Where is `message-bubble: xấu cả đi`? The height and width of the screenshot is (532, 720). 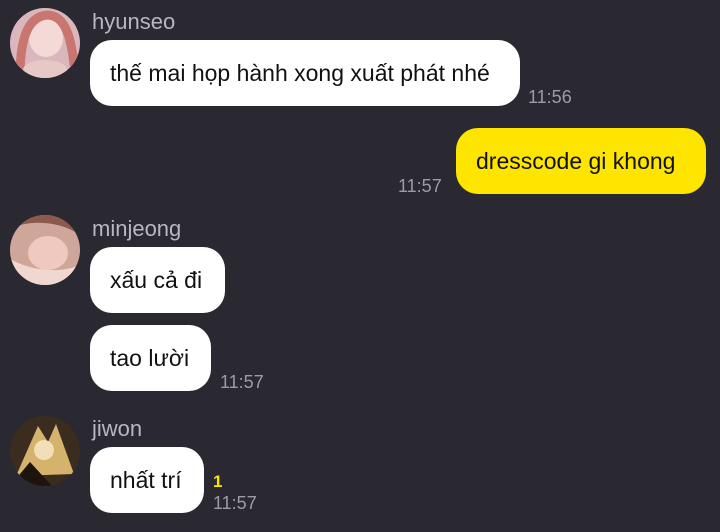 message-bubble: xấu cả đi is located at coordinates (157, 280).